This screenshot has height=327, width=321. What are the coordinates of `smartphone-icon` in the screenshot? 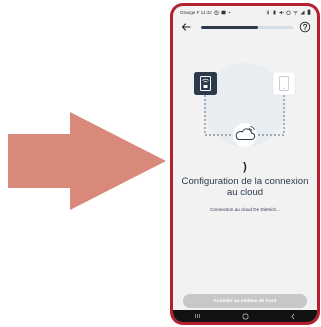 It's located at (284, 83).